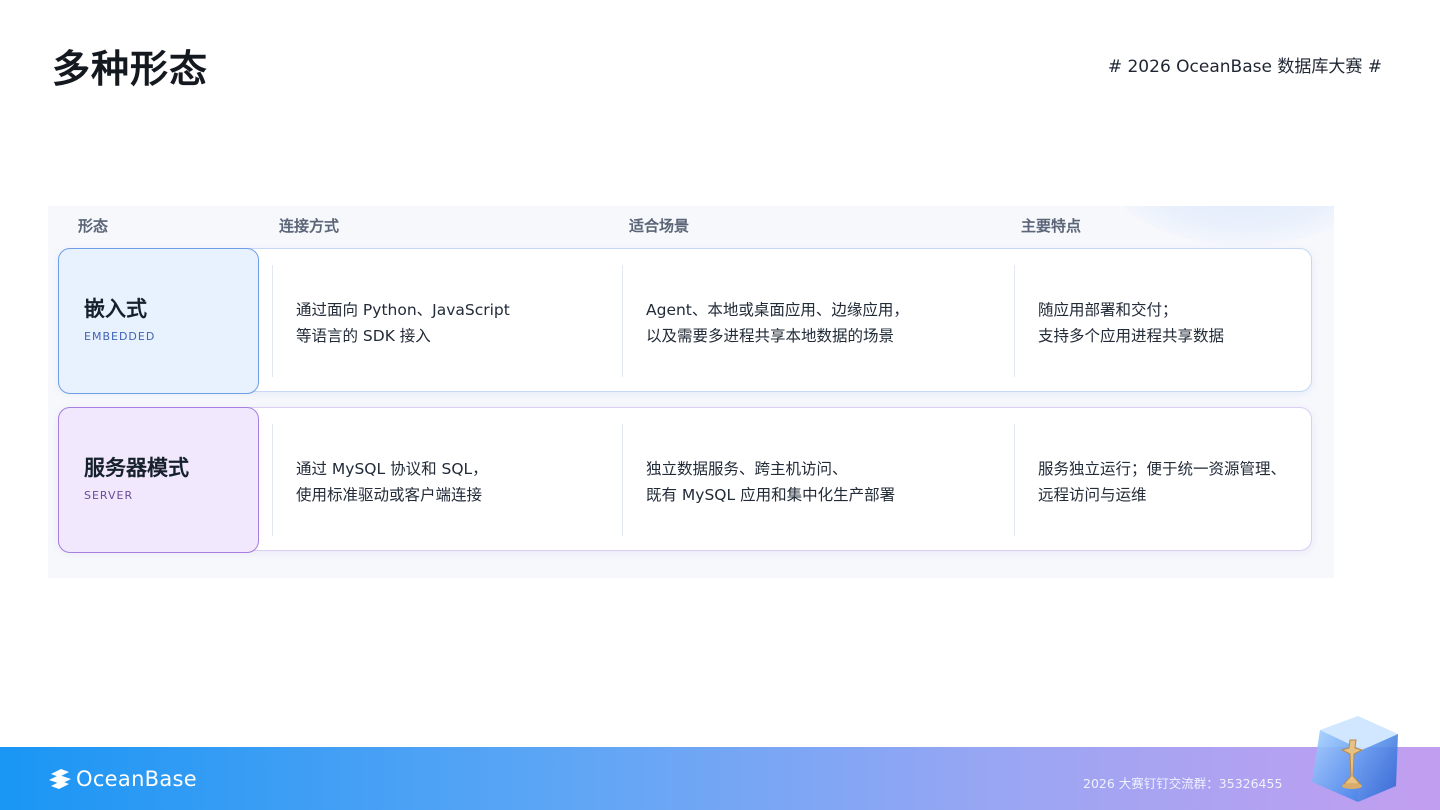  What do you see at coordinates (389, 495) in the screenshot?
I see `connection-line: 使用标准驱动或客户端连接` at bounding box center [389, 495].